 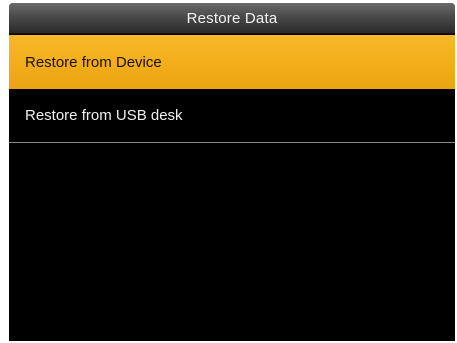 I want to click on page-title: Restore Data, so click(x=232, y=18).